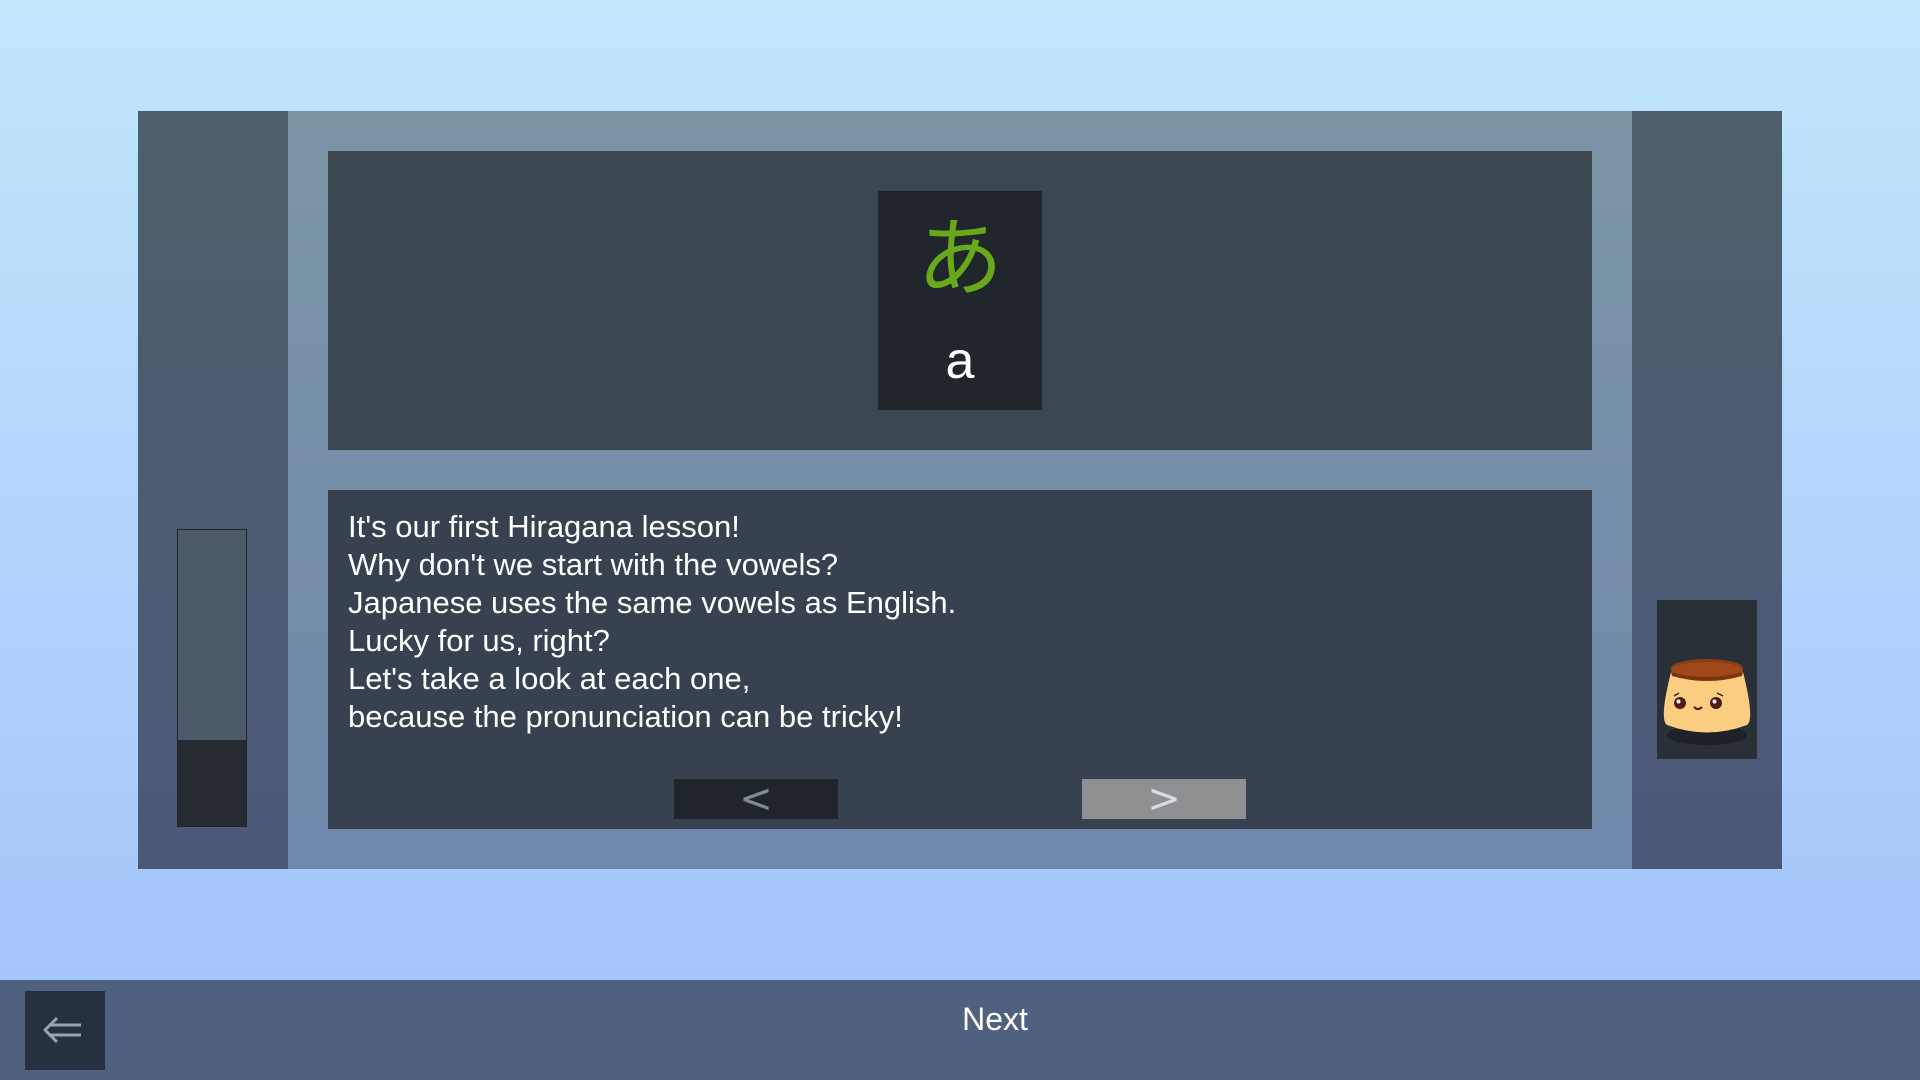 The height and width of the screenshot is (1080, 1920). Describe the element at coordinates (1707, 490) in the screenshot. I see `right-side-panel` at that location.